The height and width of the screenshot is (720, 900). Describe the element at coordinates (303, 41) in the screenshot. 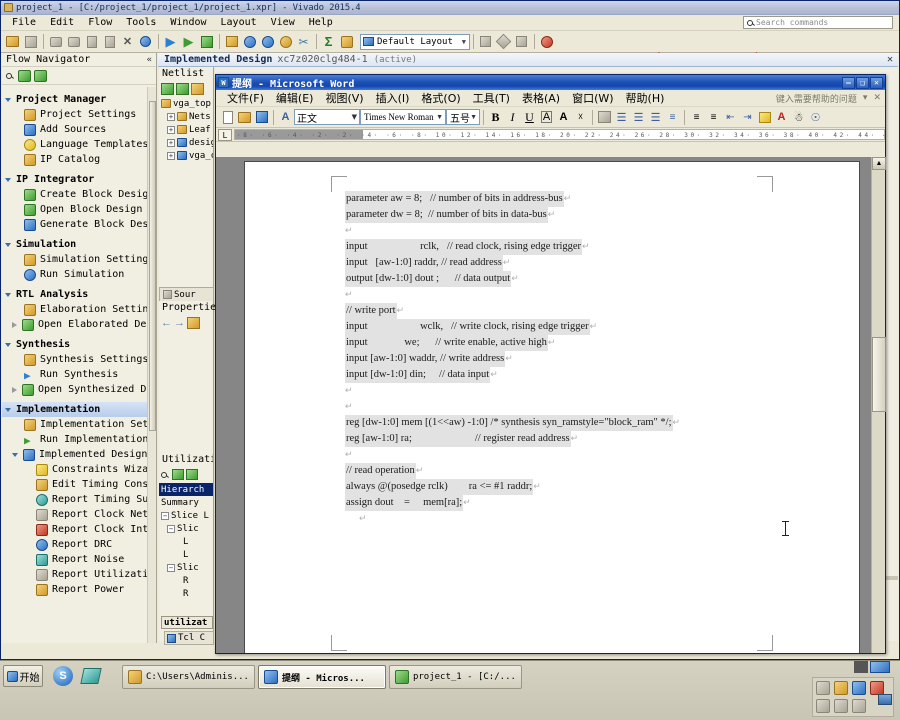

I see `scissors-icon: ✂` at that location.